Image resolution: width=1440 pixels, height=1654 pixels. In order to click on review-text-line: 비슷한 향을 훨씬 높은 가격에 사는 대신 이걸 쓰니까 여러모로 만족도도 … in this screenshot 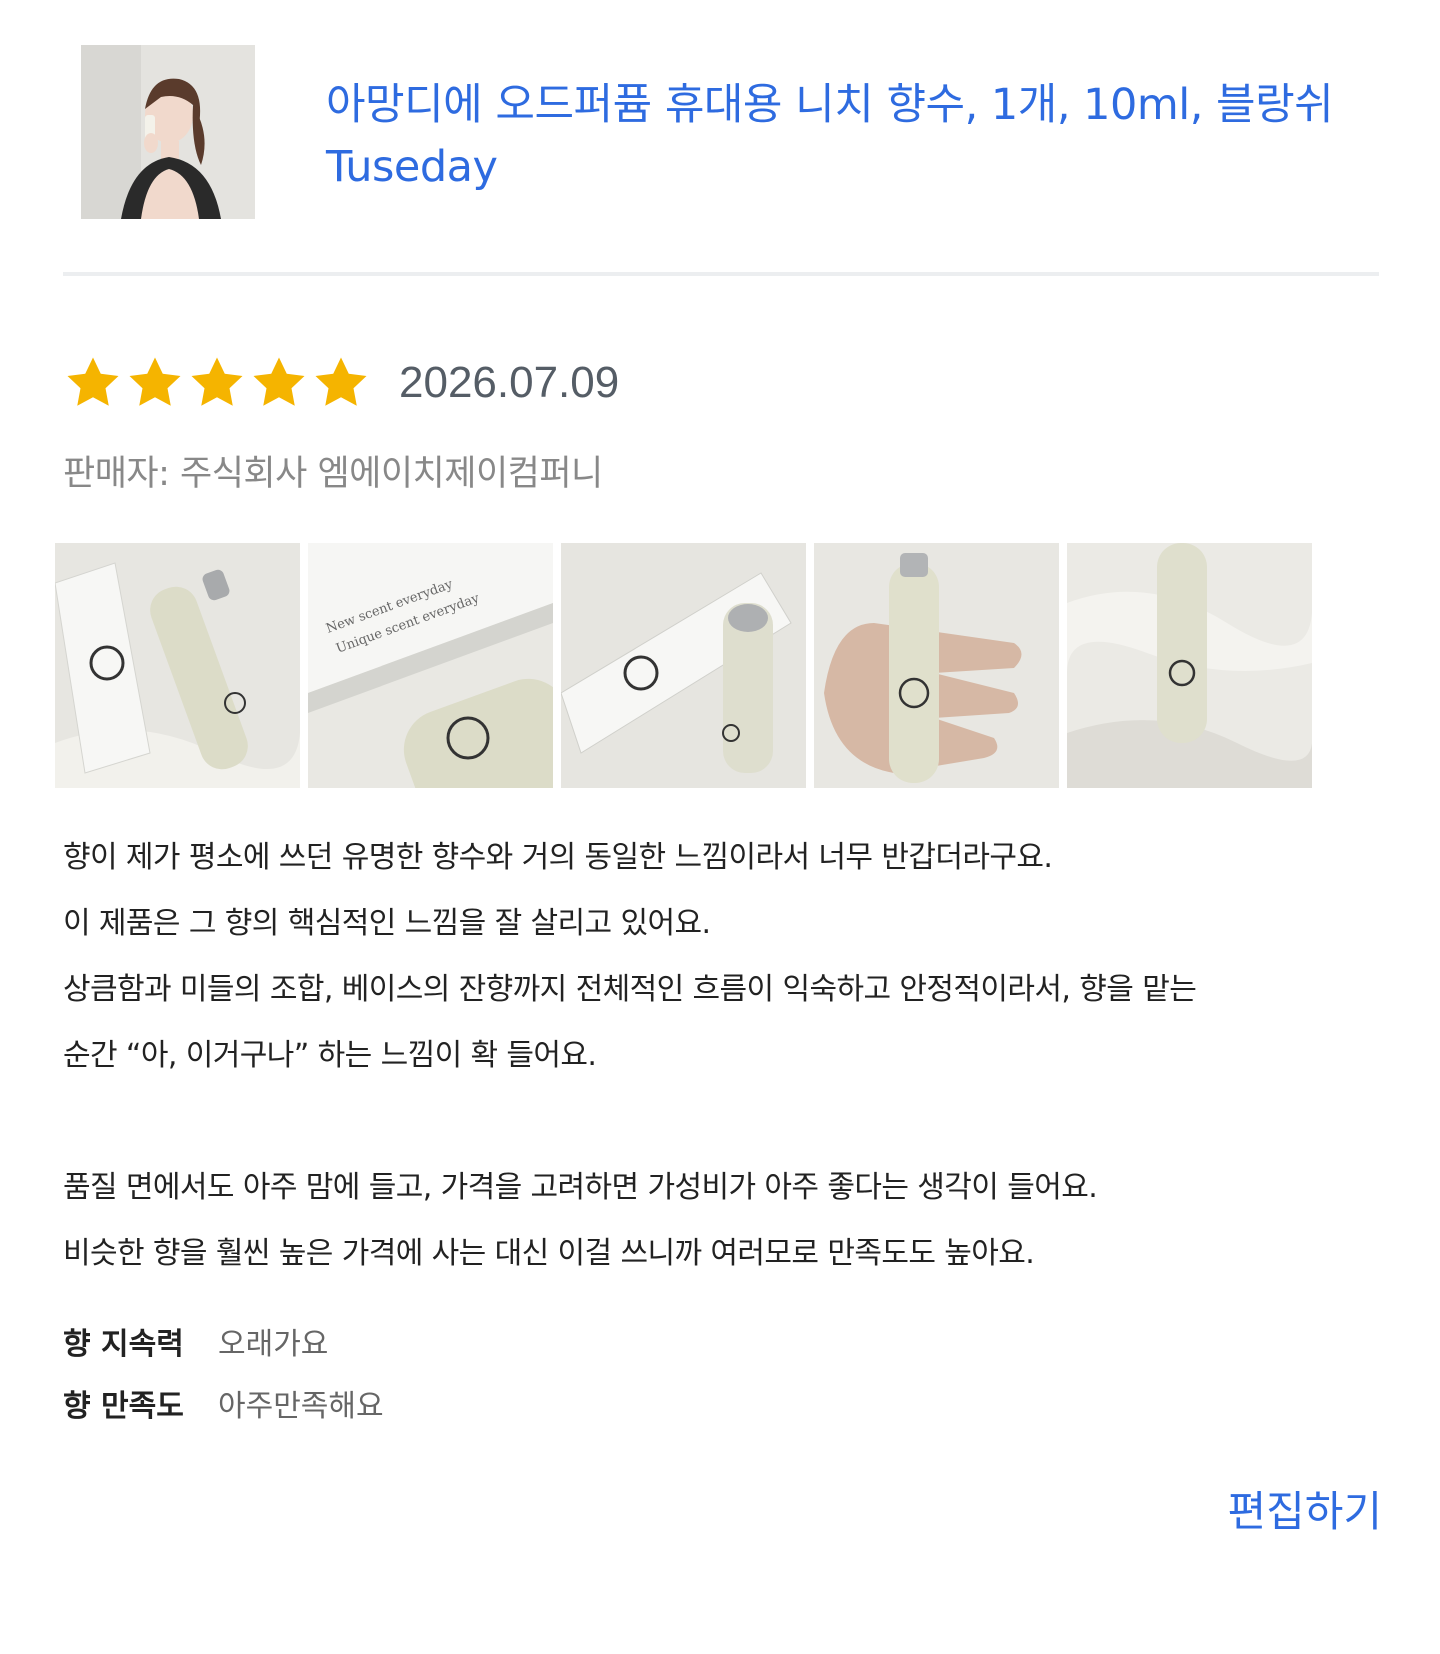, I will do `click(549, 1253)`.